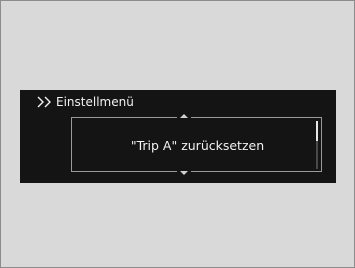 The height and width of the screenshot is (268, 355). I want to click on menu-item-label: "Trip A" zurücksetzen, so click(197, 145).